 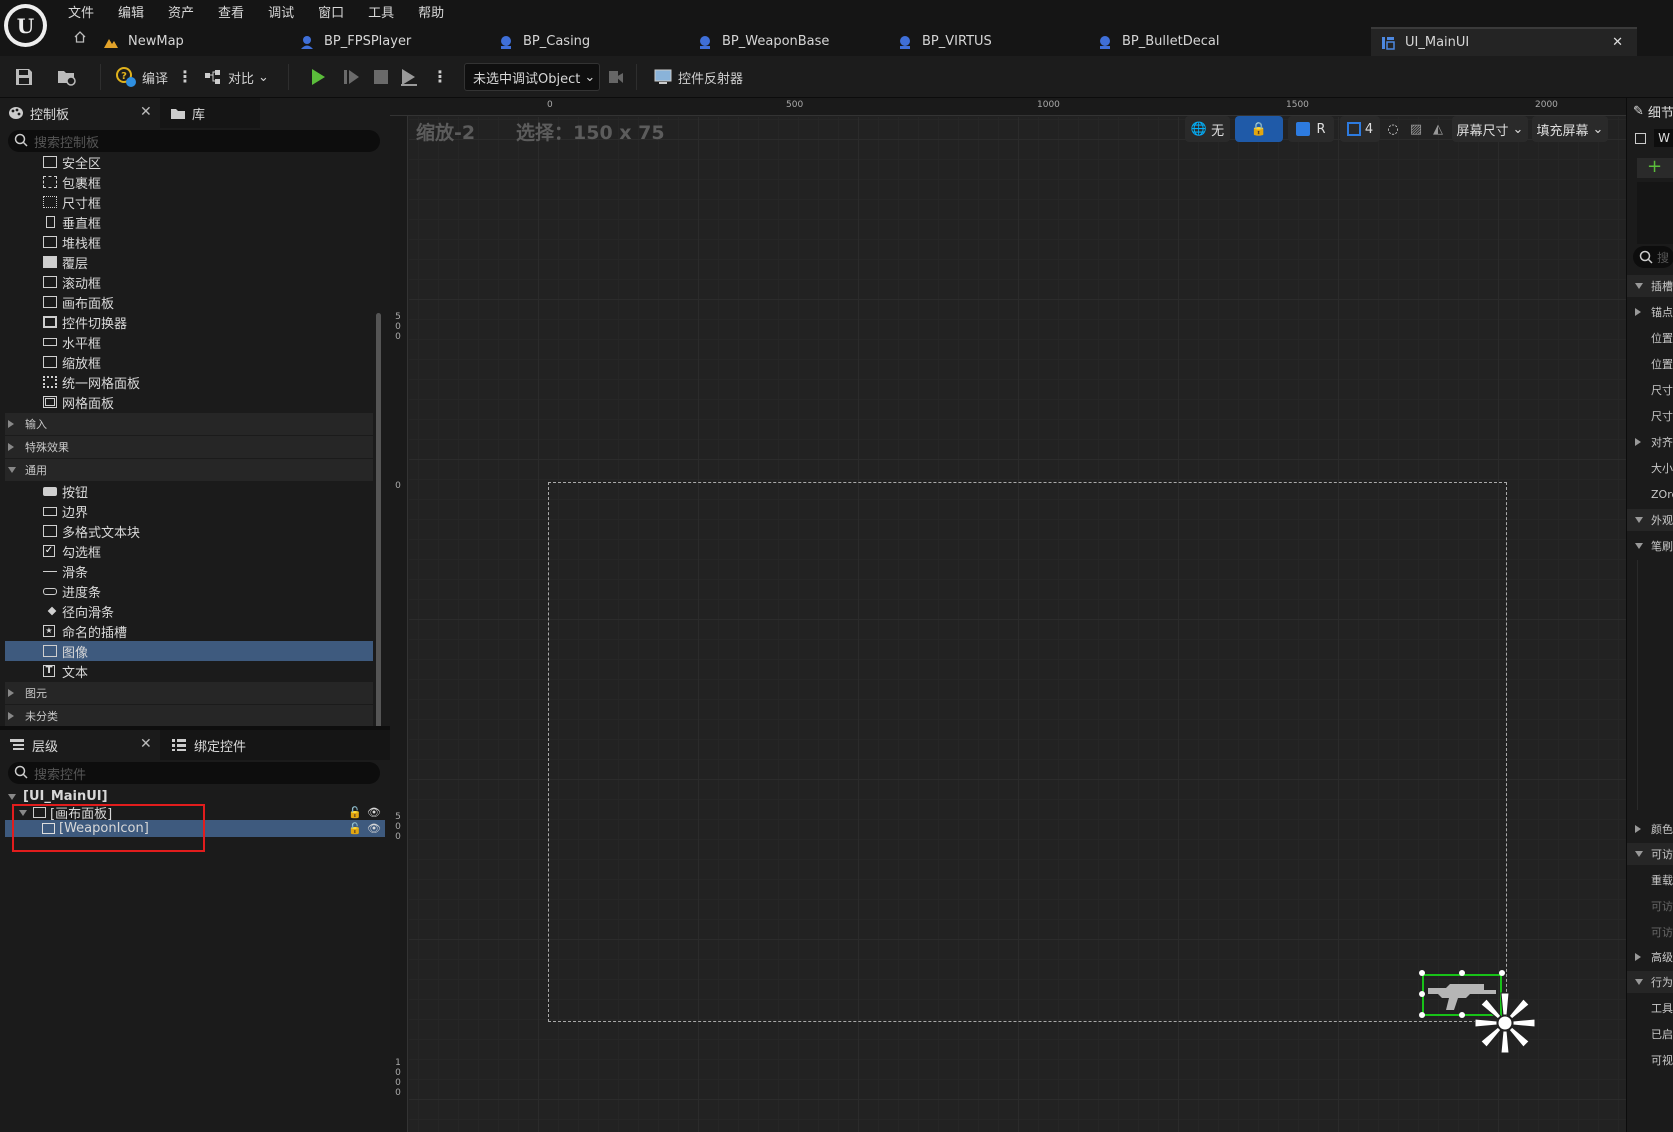 I want to click on category-common: 通用, so click(x=189, y=470).